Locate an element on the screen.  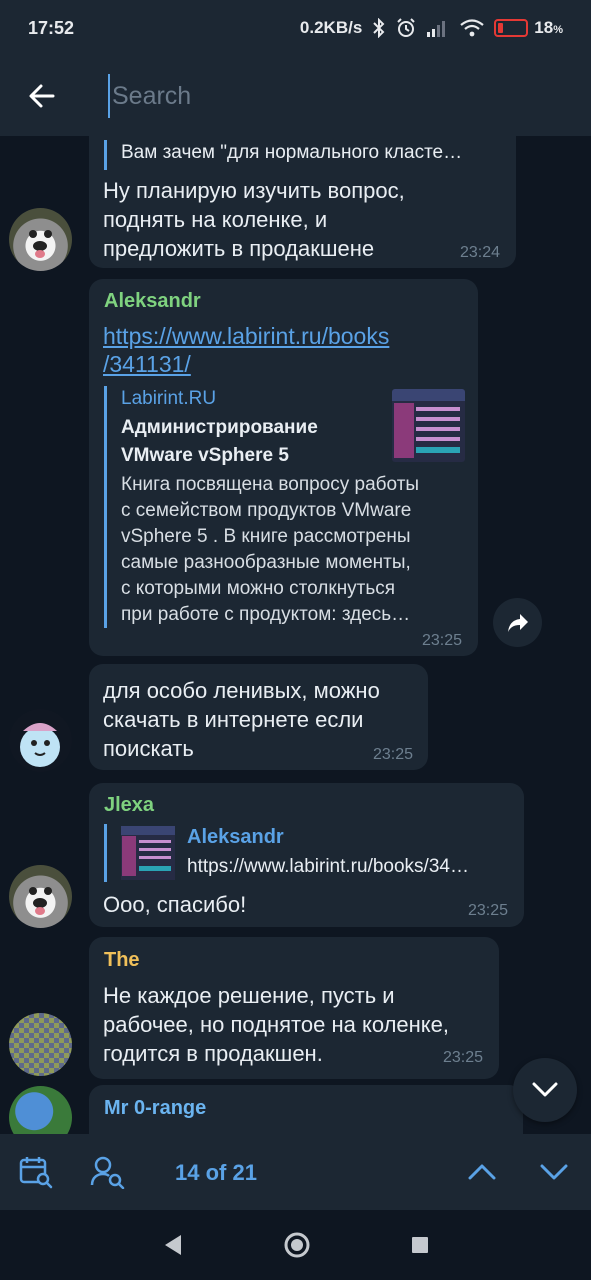
search-by-member-button is located at coordinates (108, 1172).